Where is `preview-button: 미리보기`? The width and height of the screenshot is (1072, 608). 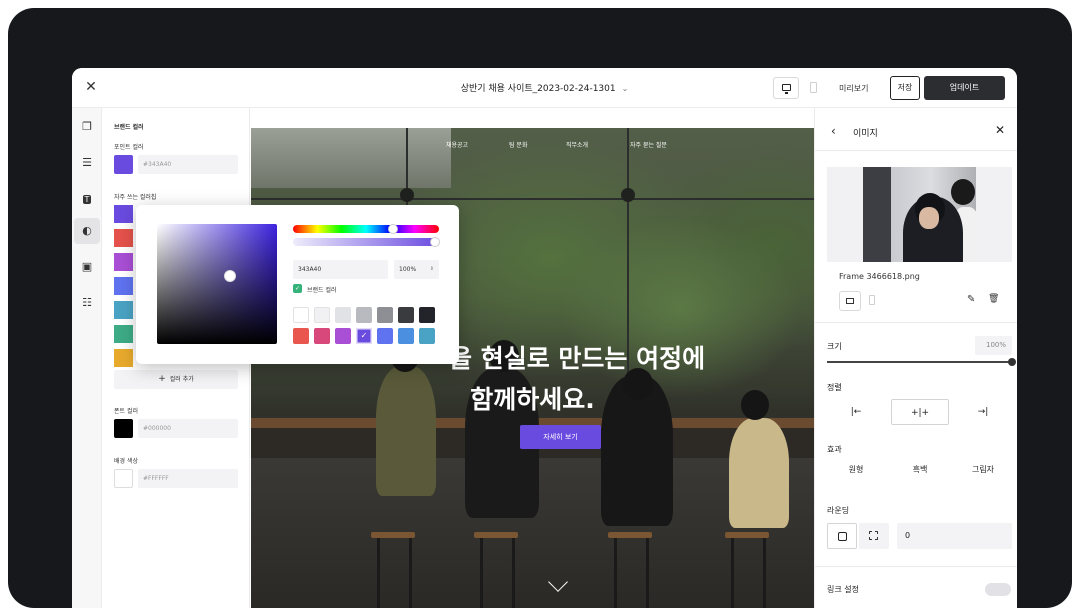 preview-button: 미리보기 is located at coordinates (853, 88).